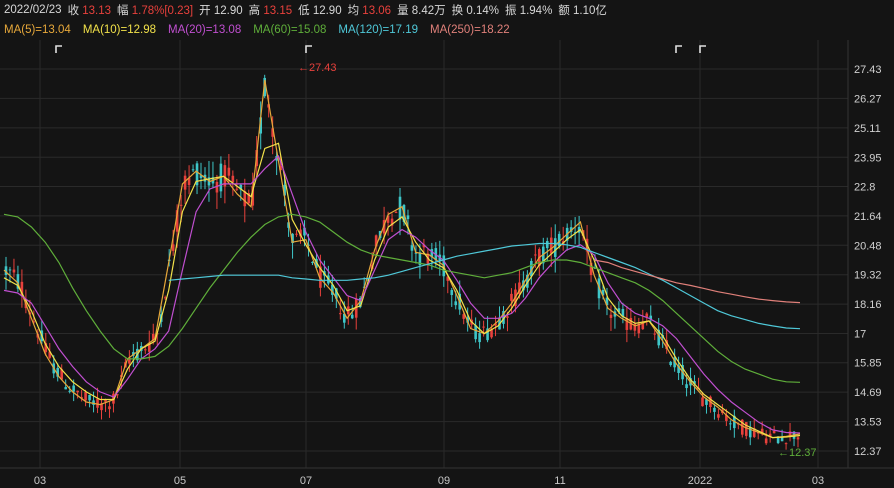 This screenshot has width=894, height=488. I want to click on y-tick-label: 26.27, so click(868, 99).